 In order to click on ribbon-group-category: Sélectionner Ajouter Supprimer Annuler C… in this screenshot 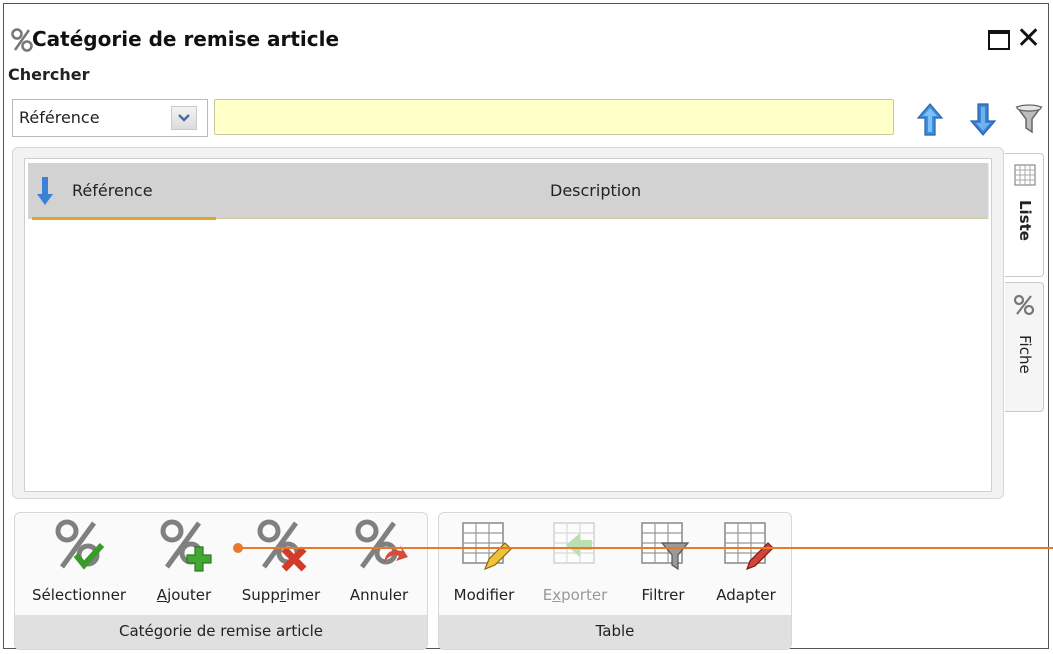, I will do `click(221, 581)`.